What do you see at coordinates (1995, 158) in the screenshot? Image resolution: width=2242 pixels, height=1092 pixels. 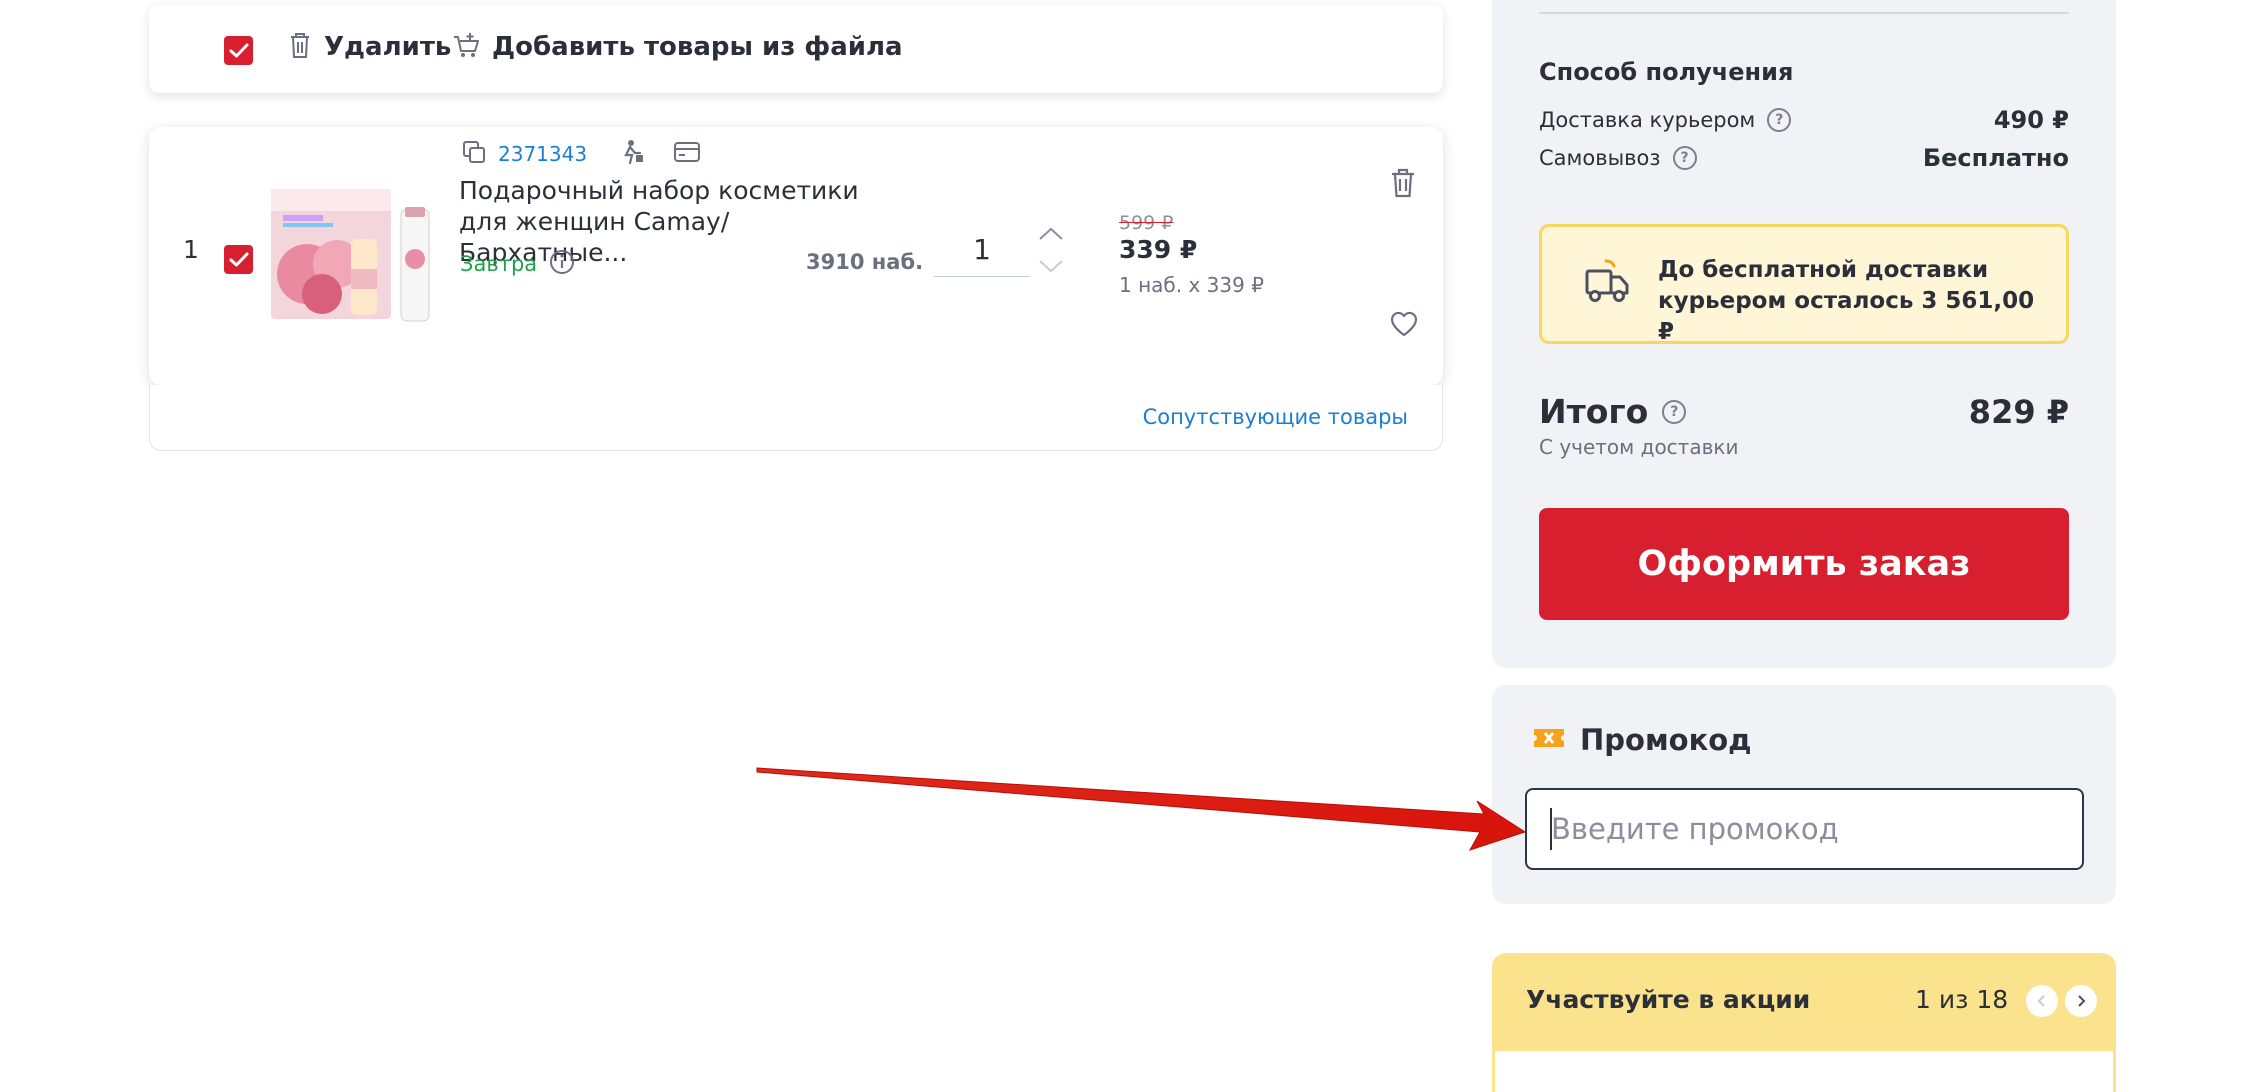 I see `pickup-price: Бесплатно` at bounding box center [1995, 158].